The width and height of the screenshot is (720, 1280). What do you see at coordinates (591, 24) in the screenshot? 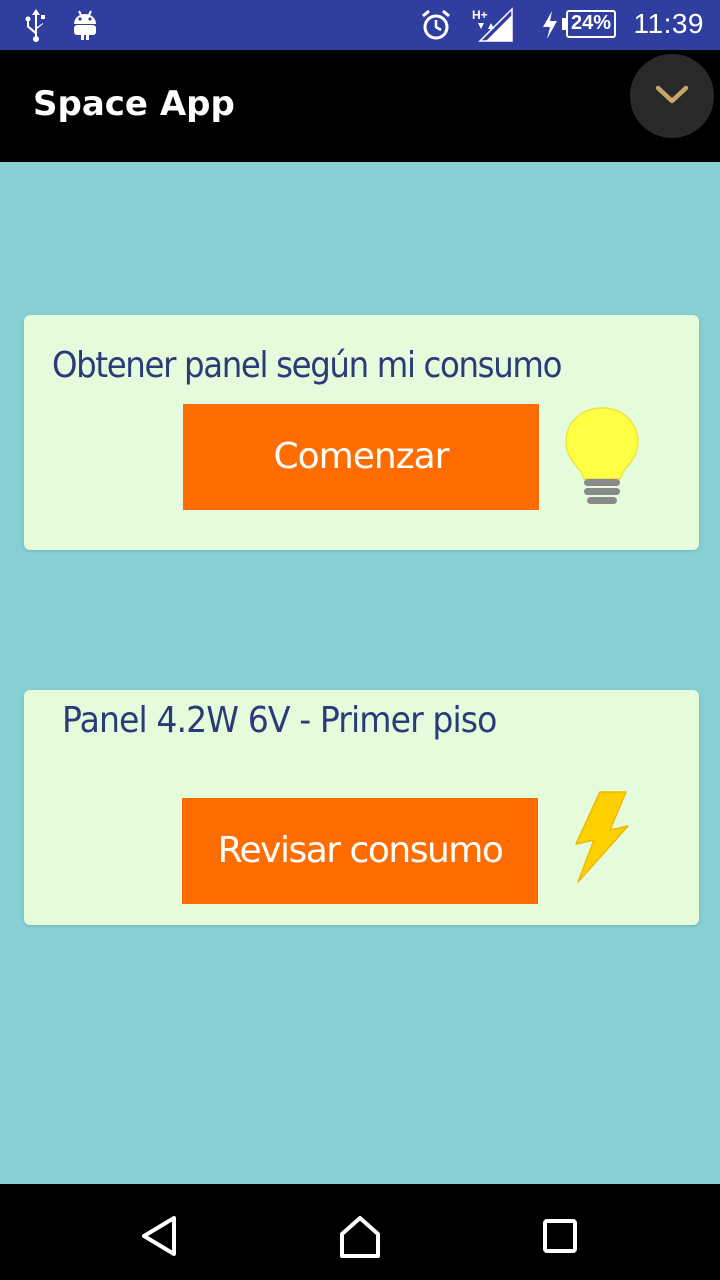
I see `battery-icon: 24%` at bounding box center [591, 24].